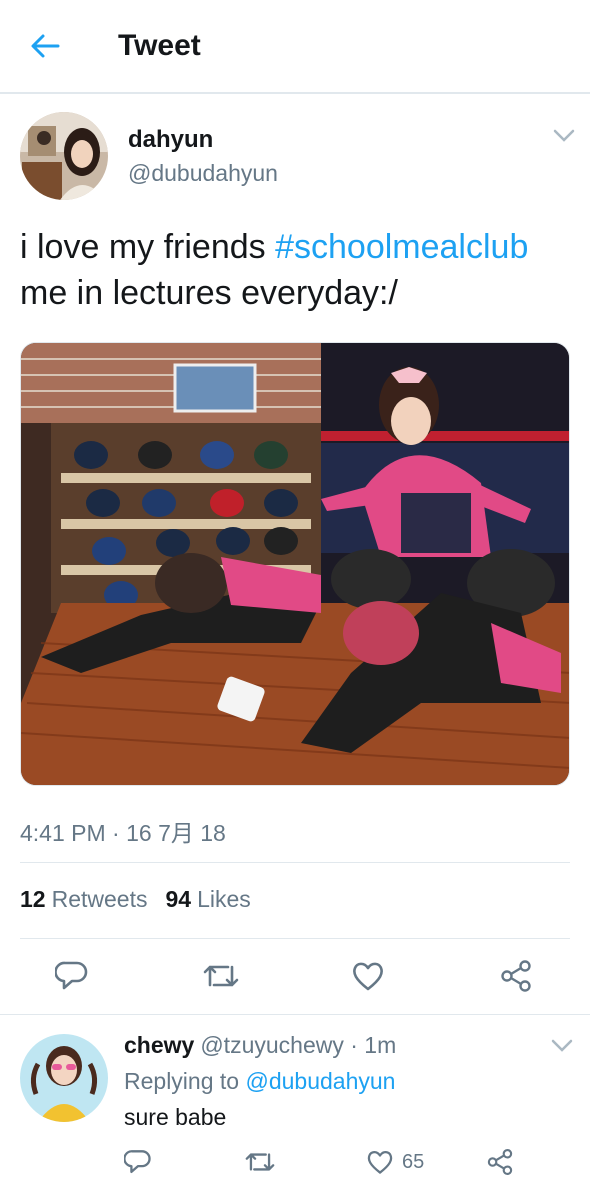  Describe the element at coordinates (99, 899) in the screenshot. I see `retweets-label: Retweets` at that location.